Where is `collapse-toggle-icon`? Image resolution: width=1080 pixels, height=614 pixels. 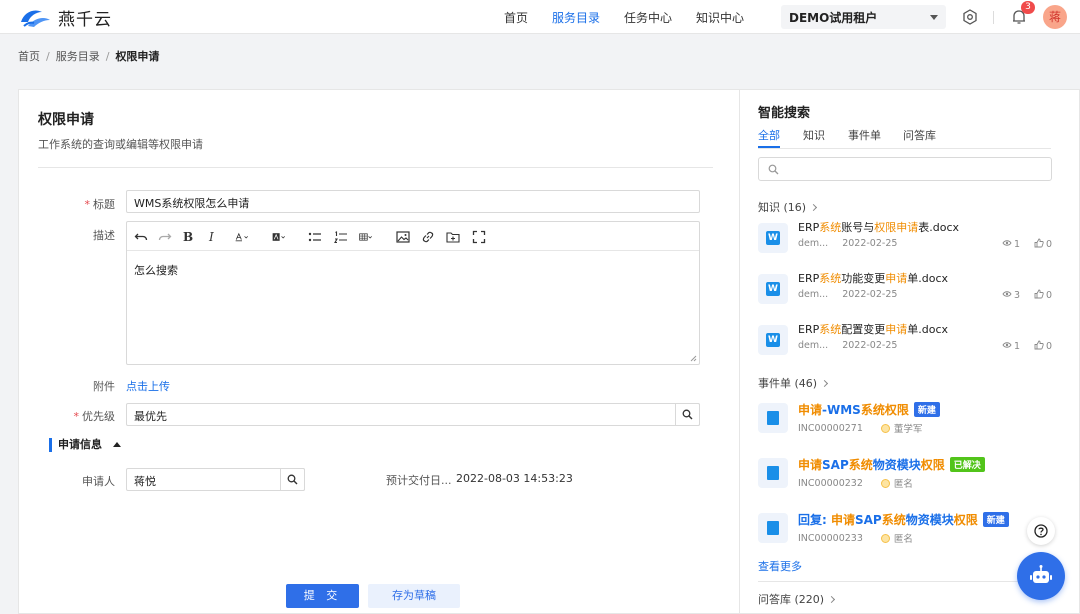
collapse-toggle-icon is located at coordinates (117, 444).